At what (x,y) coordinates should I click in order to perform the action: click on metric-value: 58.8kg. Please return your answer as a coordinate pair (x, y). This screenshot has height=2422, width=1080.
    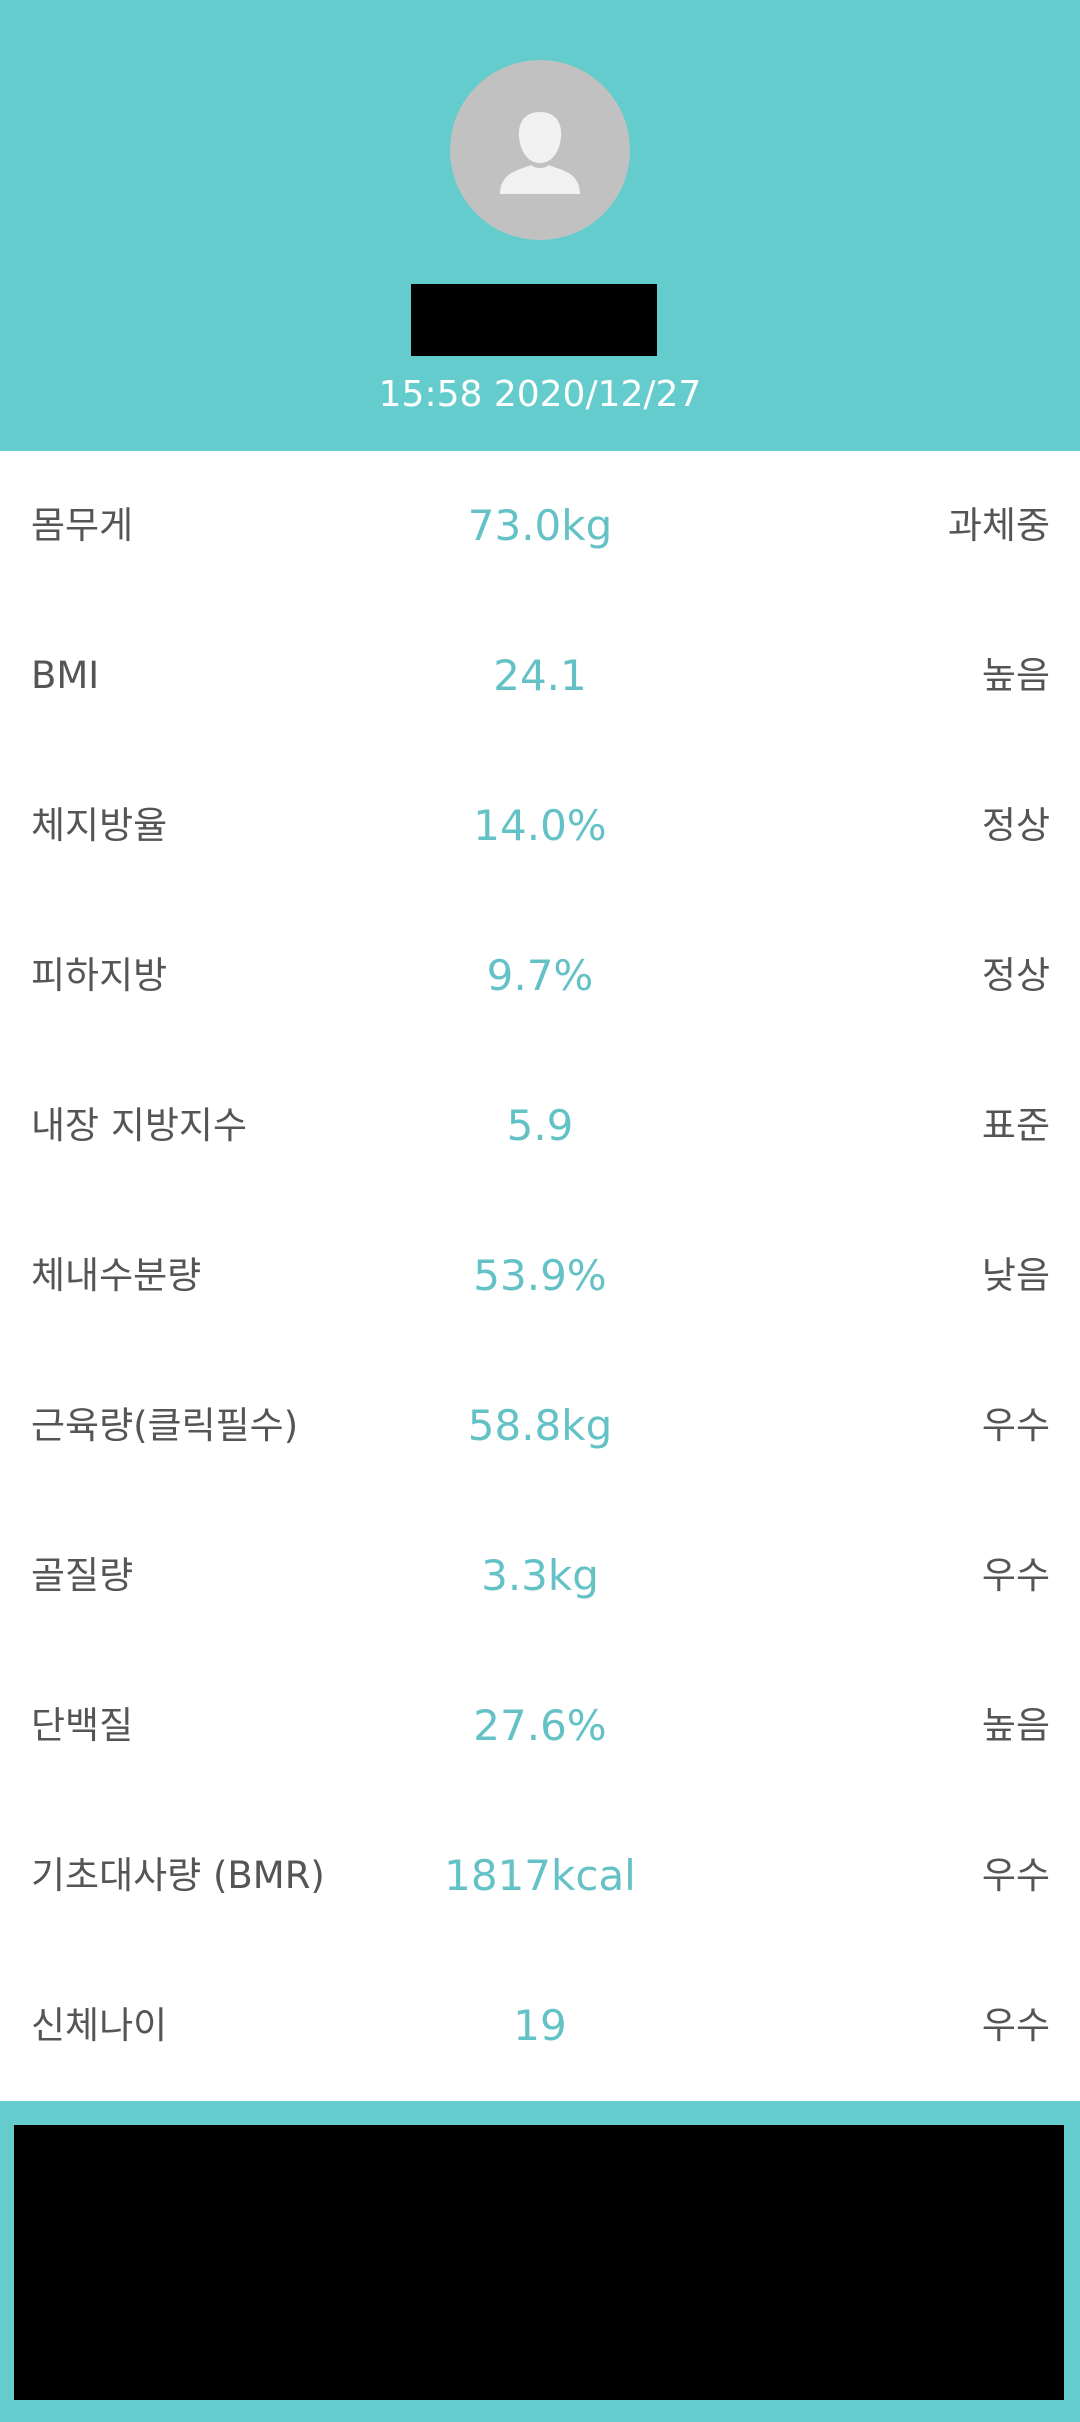
    Looking at the image, I should click on (540, 1425).